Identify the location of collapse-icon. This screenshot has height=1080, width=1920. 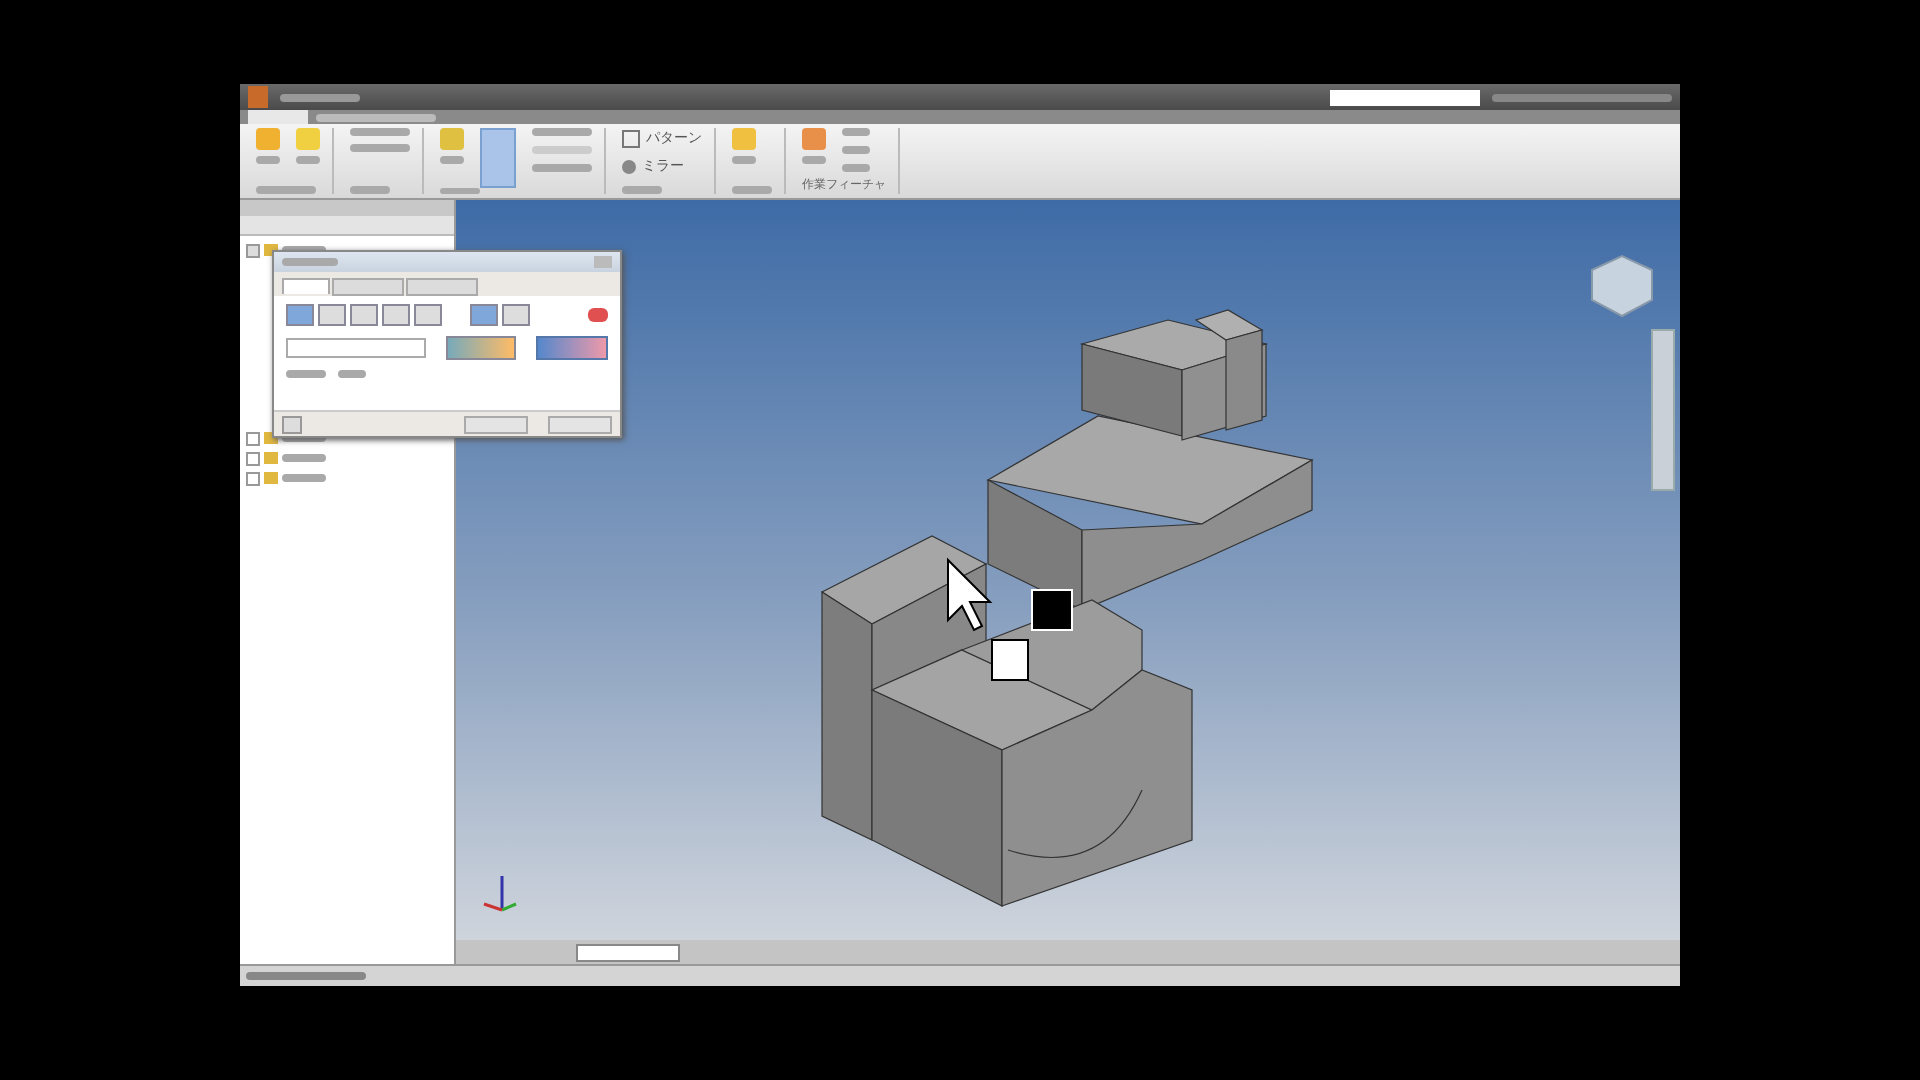
(253, 250).